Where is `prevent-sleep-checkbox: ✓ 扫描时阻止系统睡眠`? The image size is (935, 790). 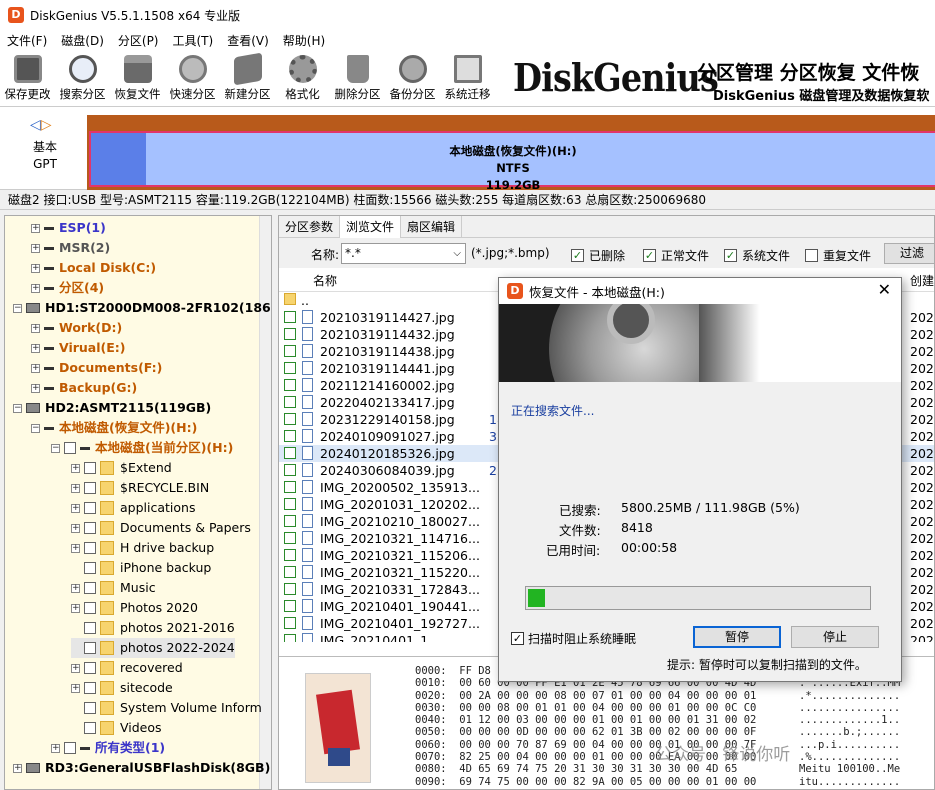 prevent-sleep-checkbox: ✓ 扫描时阻止系统睡眠 is located at coordinates (573, 638).